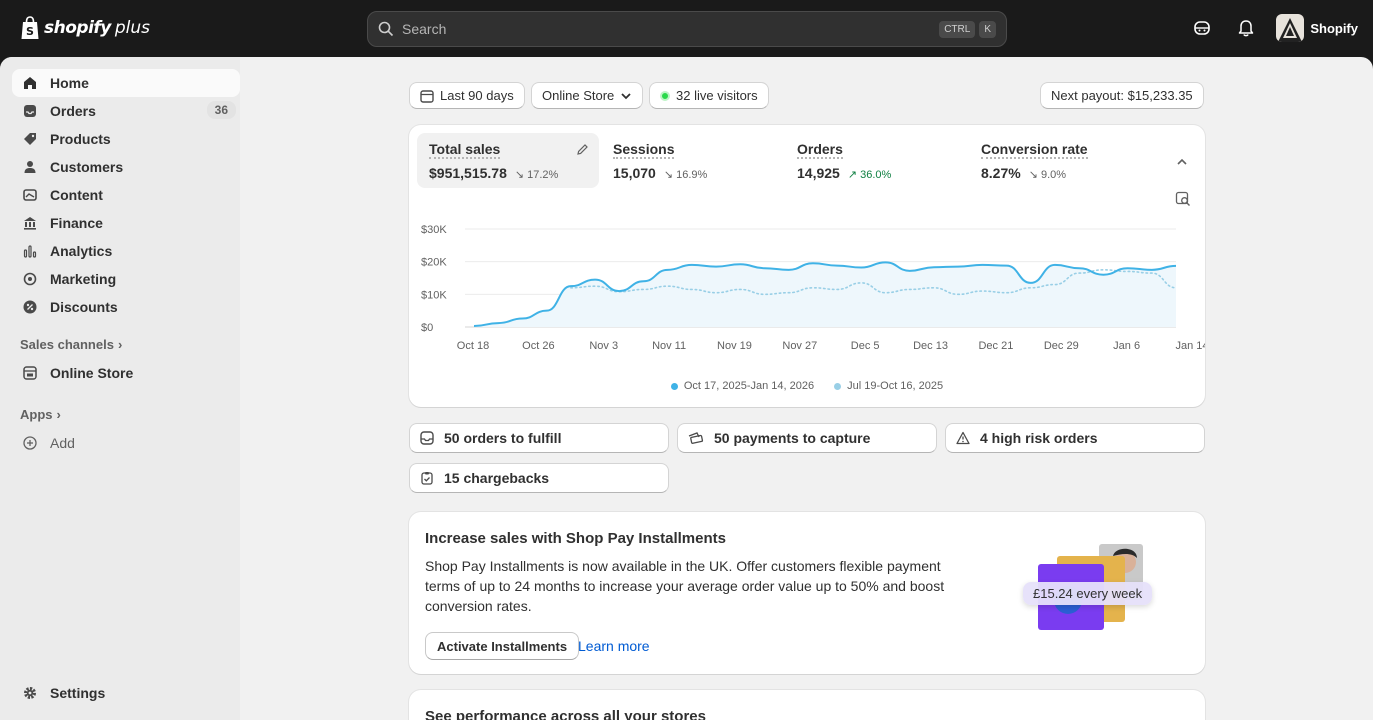 The image size is (1373, 720). I want to click on shopify-plus-logo: S shopify plus, so click(85, 28).